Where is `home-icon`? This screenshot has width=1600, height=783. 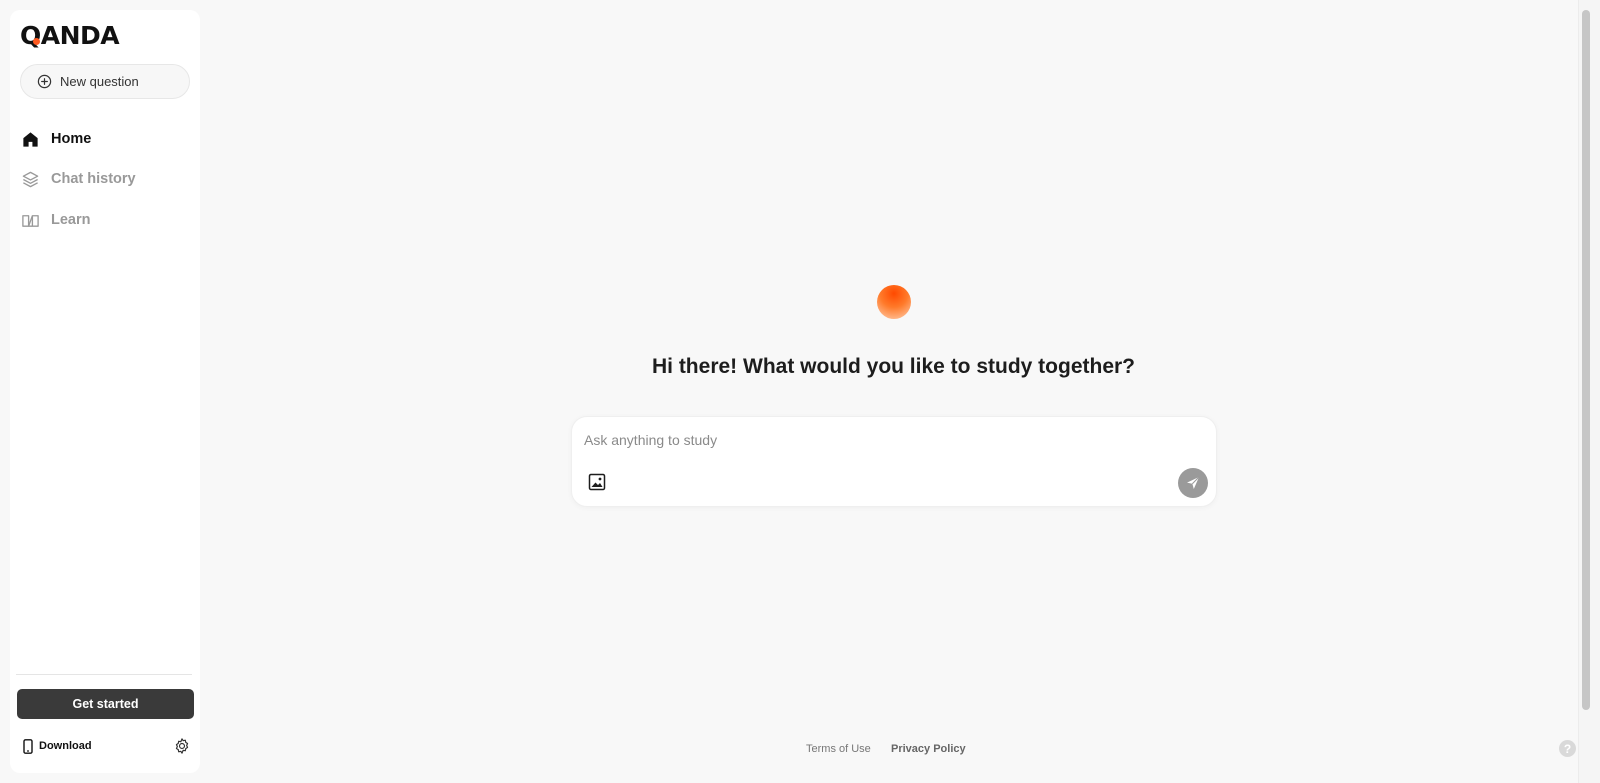 home-icon is located at coordinates (30, 139).